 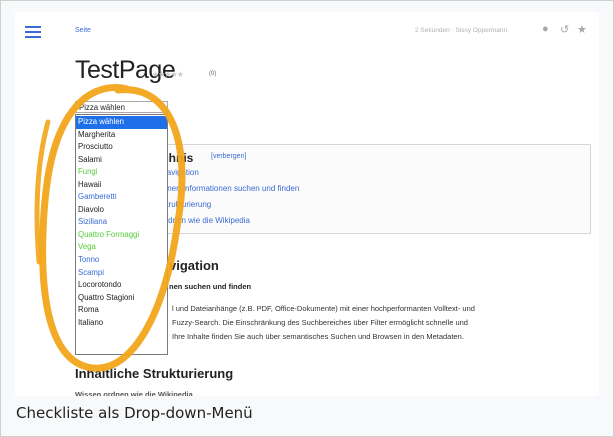 I want to click on section-subheading: nen suchen und finden, so click(x=210, y=286).